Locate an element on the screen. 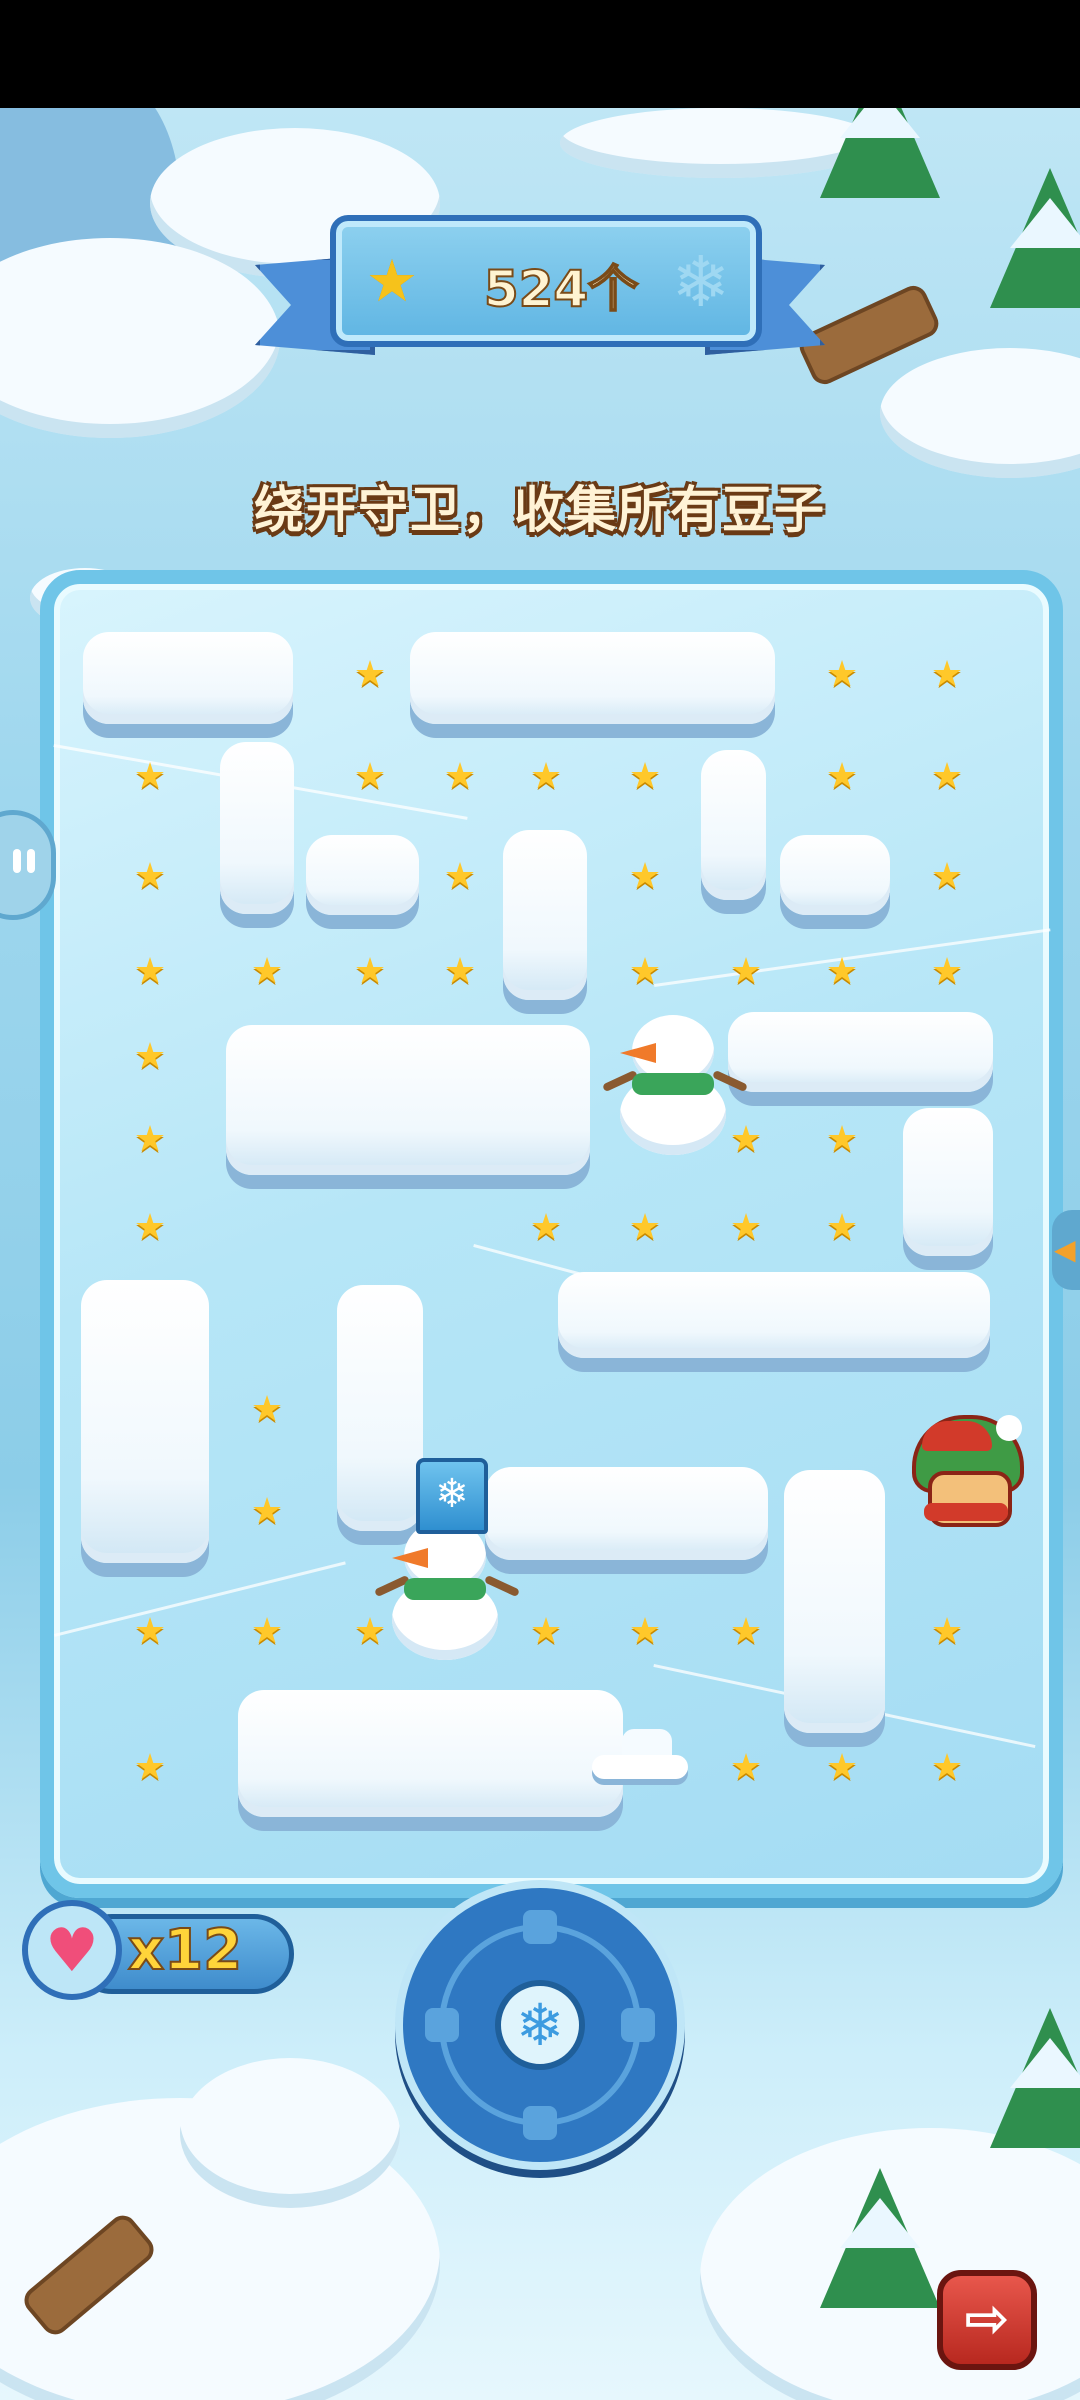  exit-button: ⇨ is located at coordinates (987, 2320).